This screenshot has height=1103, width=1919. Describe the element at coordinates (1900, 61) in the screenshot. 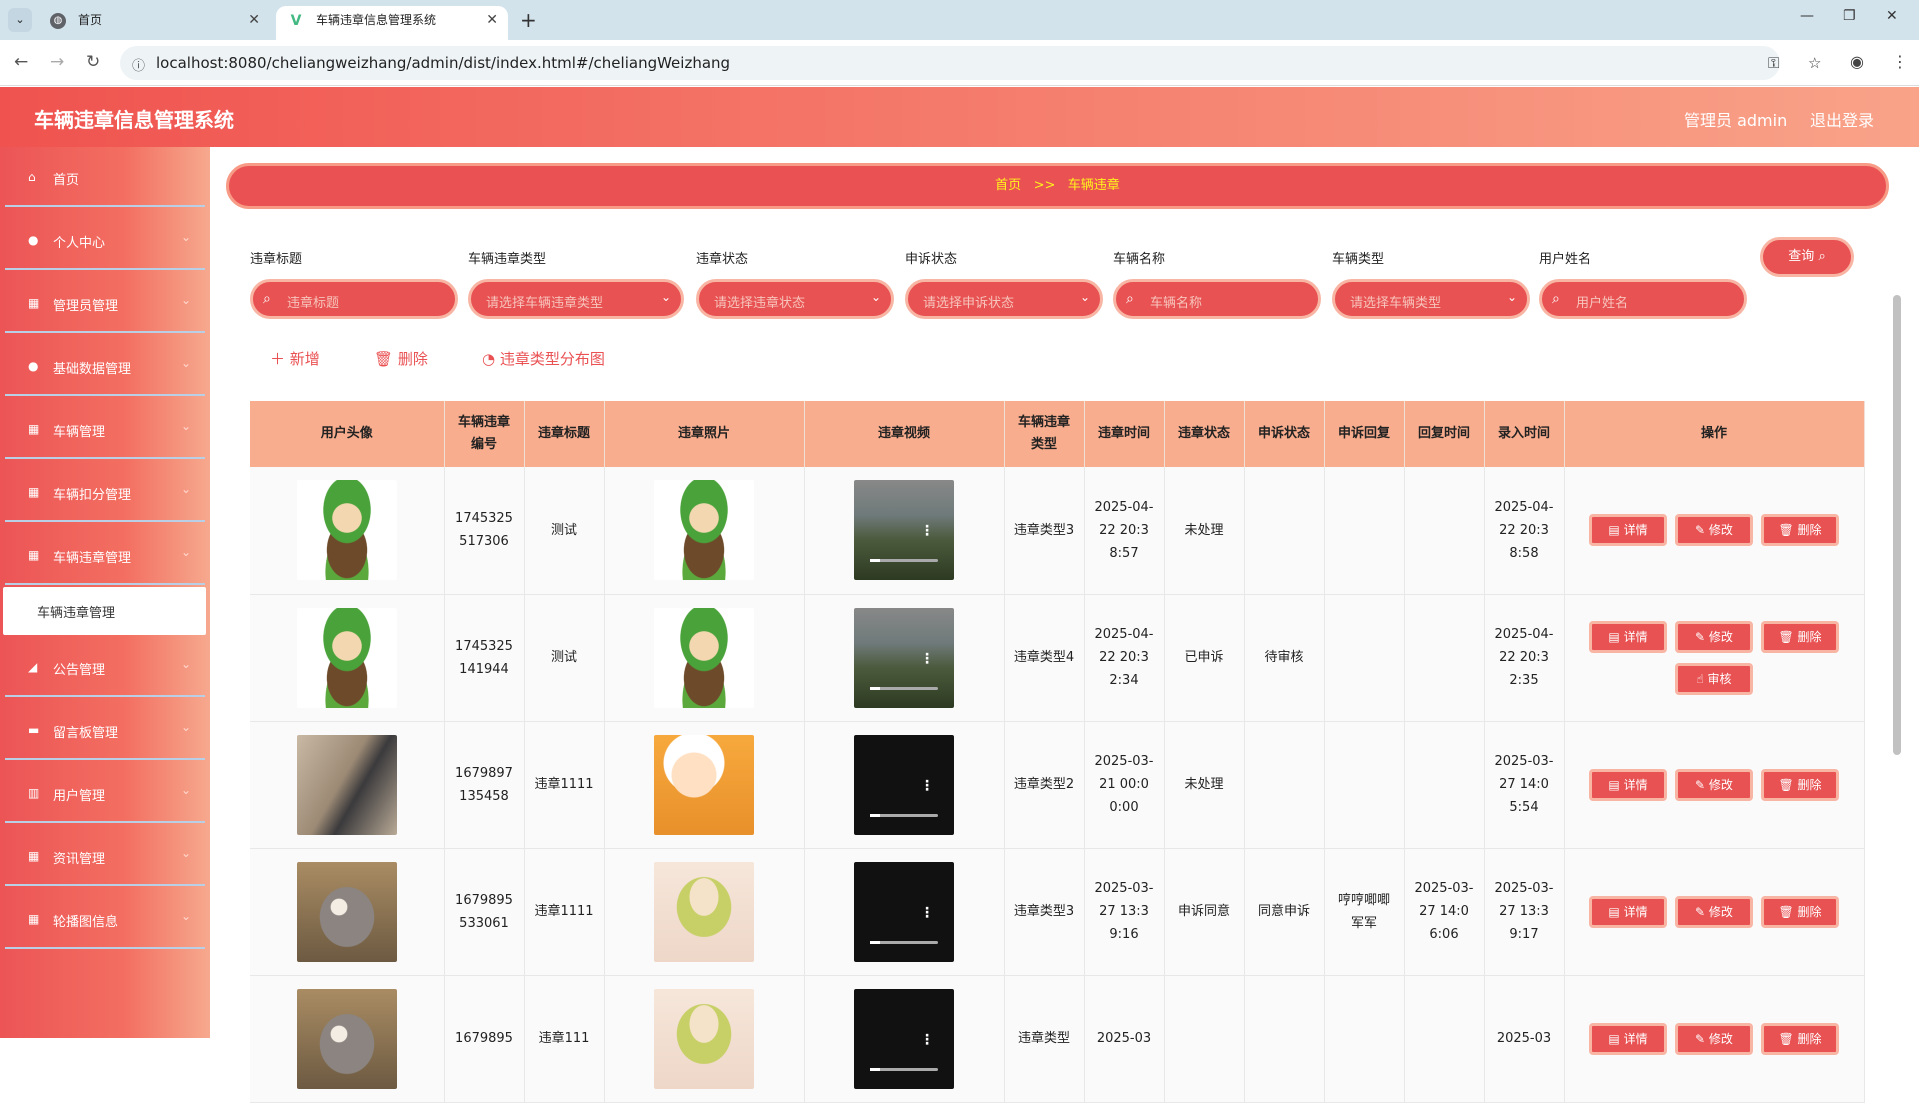

I see `menu-dots-icon: ⋮` at that location.